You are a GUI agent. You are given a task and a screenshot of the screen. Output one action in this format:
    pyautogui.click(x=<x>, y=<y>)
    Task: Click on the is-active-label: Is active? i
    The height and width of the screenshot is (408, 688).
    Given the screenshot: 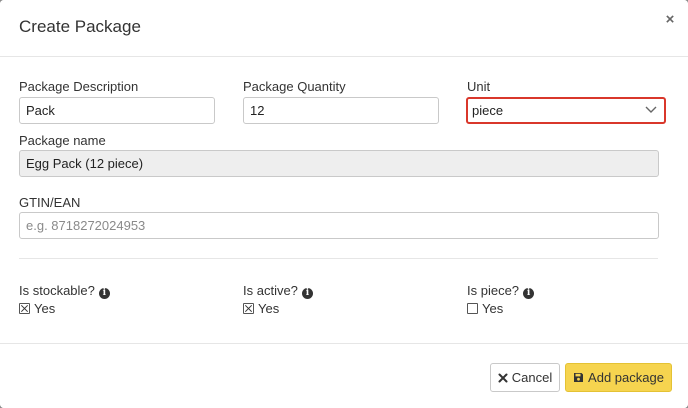 What is the action you would take?
    pyautogui.click(x=278, y=291)
    